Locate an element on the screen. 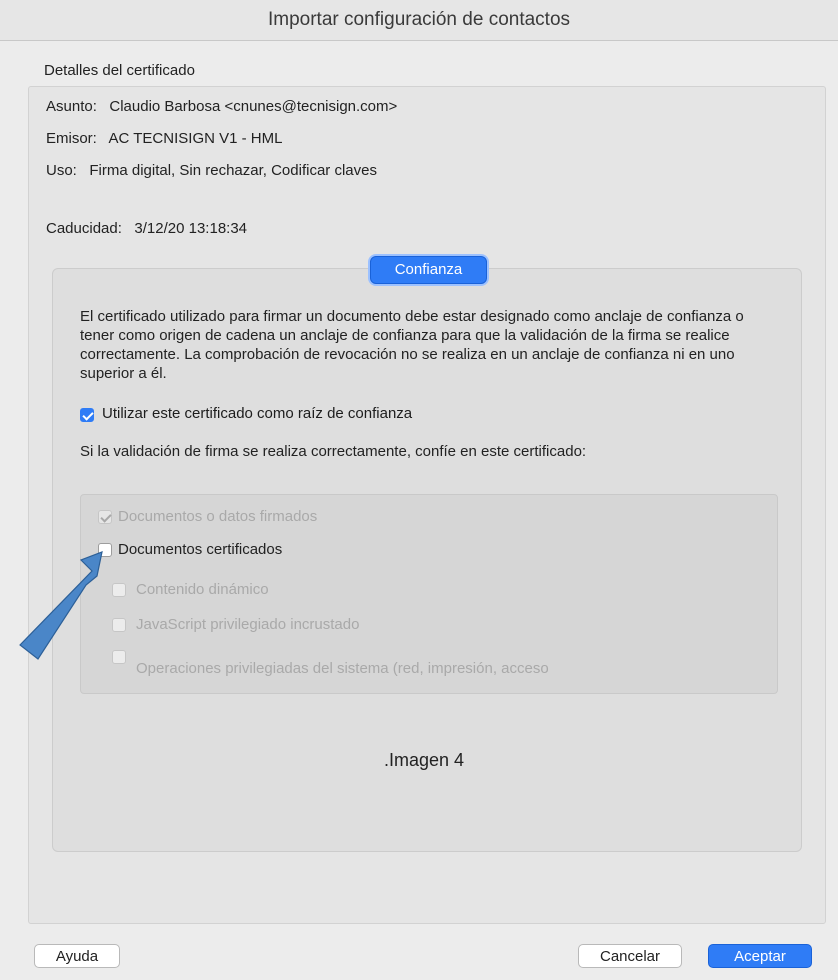 The width and height of the screenshot is (838, 980). annotation-arrow-icon is located at coordinates (61, 605).